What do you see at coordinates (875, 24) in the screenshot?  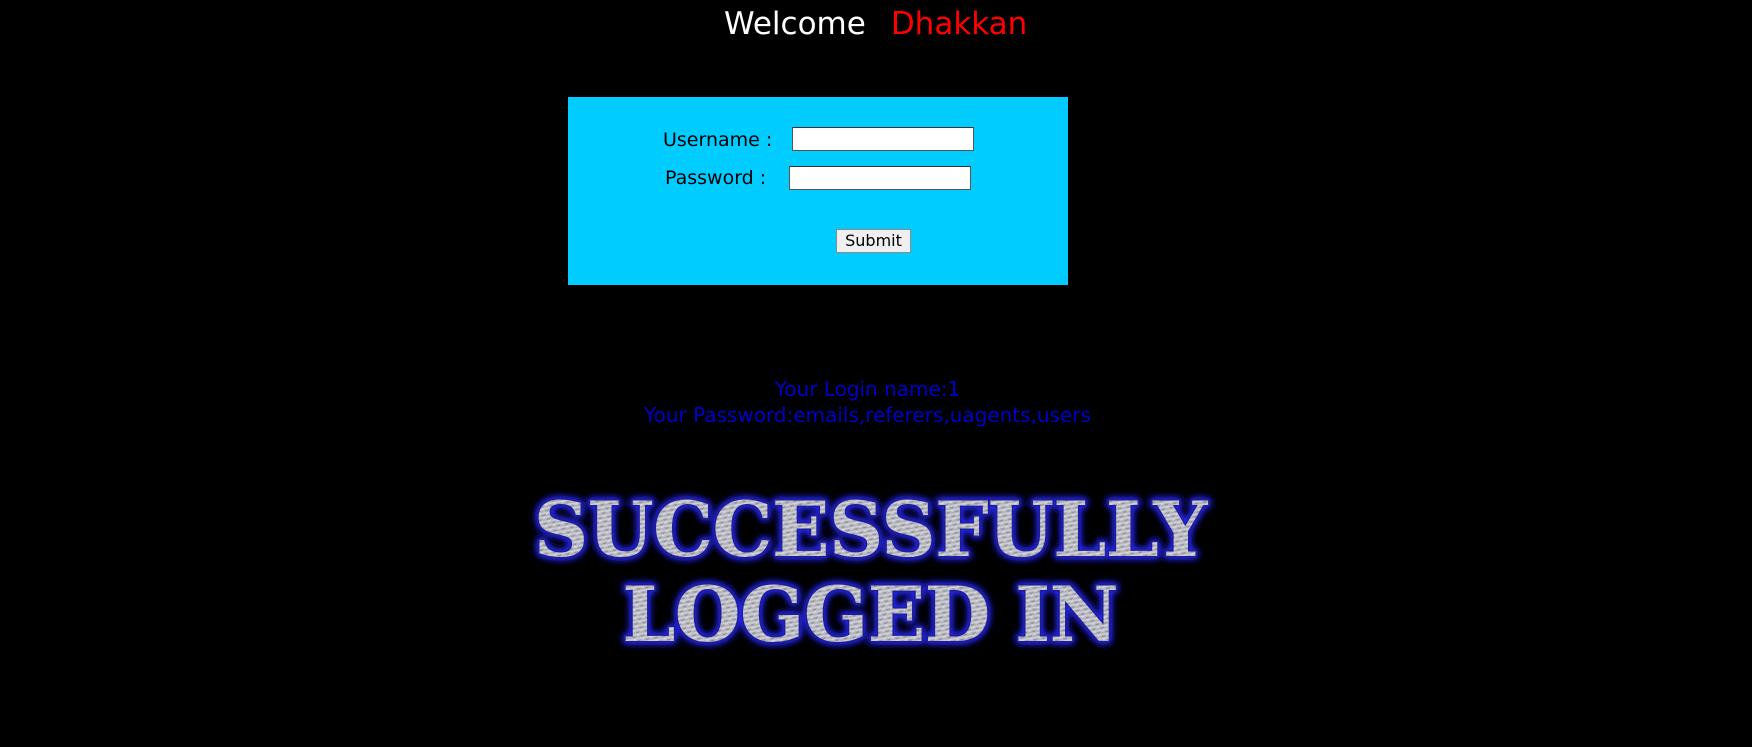 I see `welcome-heading: Welcome Dhakkan` at bounding box center [875, 24].